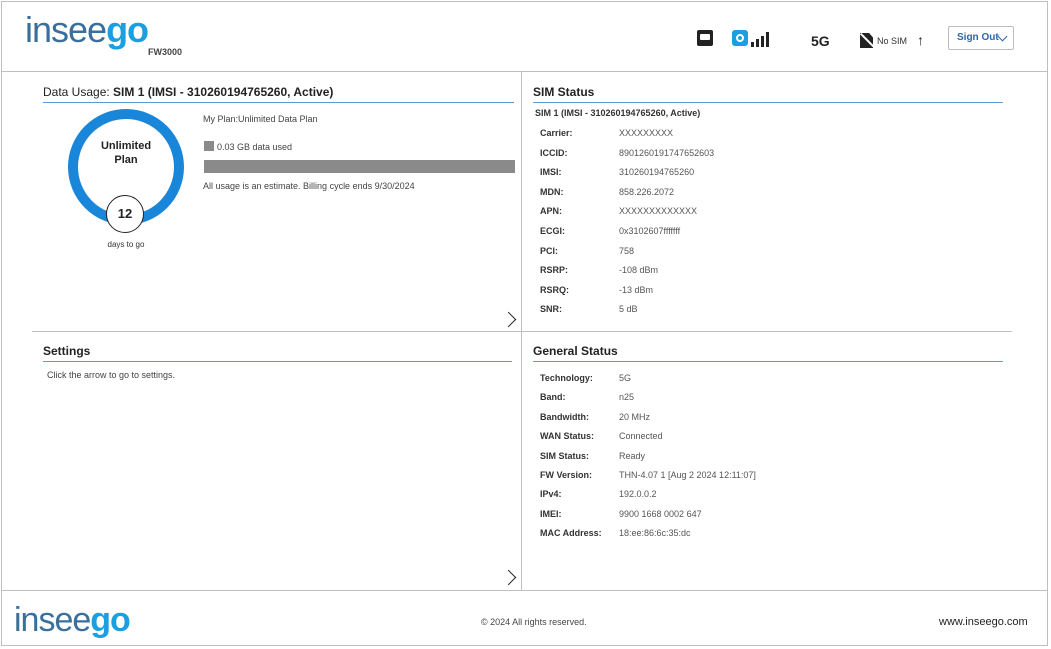 The image size is (1051, 649). I want to click on sim-status-label: RSRP:, so click(554, 270).